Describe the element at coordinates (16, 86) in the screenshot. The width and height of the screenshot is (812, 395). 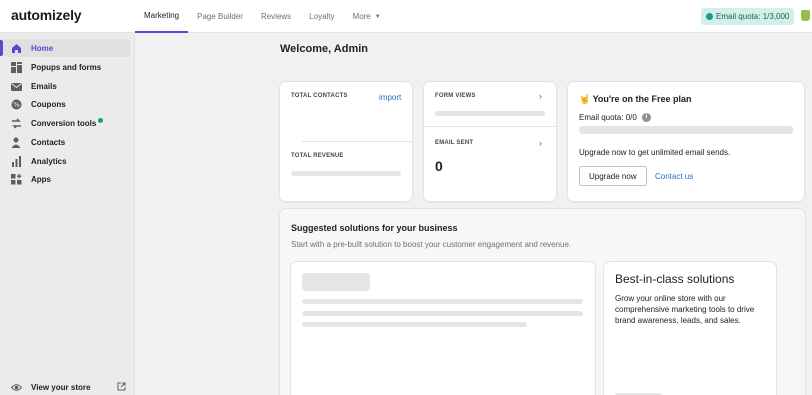
I see `envelope-icon` at that location.